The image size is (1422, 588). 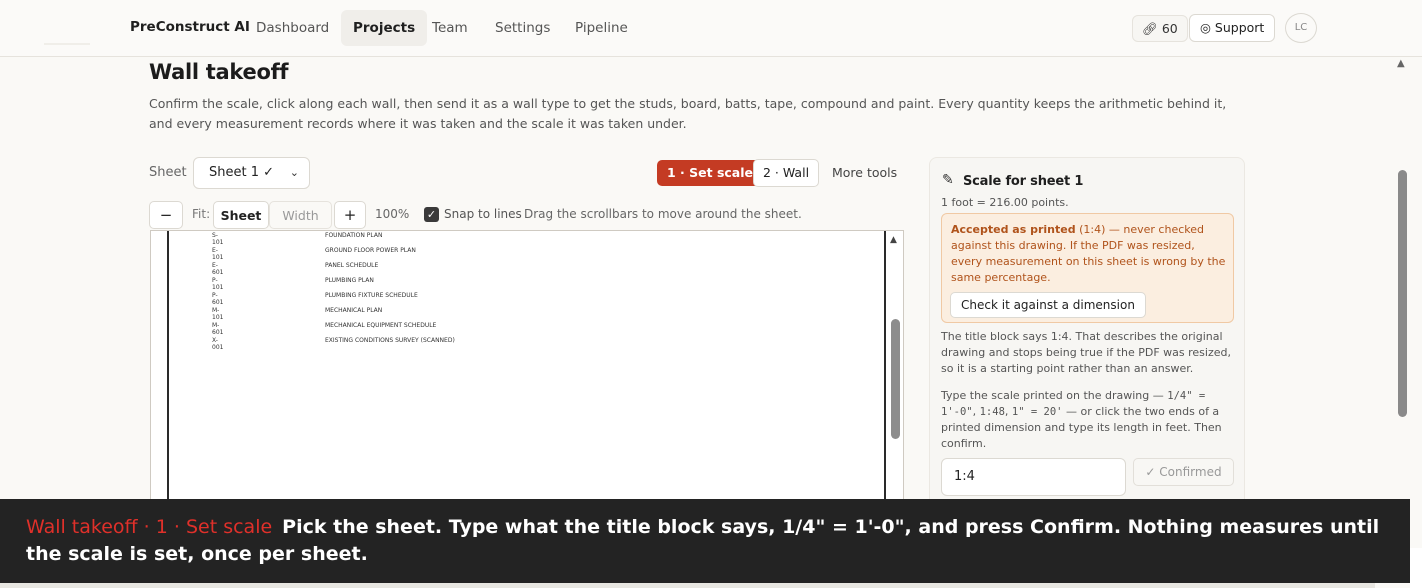 I want to click on scale-input: 1:4, so click(x=1033, y=477).